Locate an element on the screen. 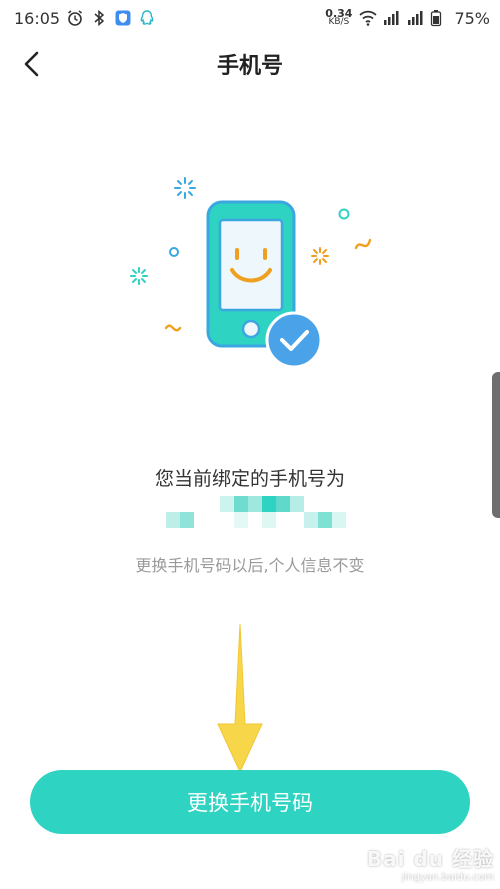 Image resolution: width=500 pixels, height=889 pixels. masked-phone-number is located at coordinates (256, 512).